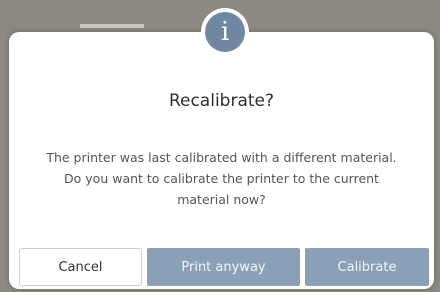 This screenshot has height=292, width=440. What do you see at coordinates (221, 101) in the screenshot?
I see `dialog-title: Recalibrate?` at bounding box center [221, 101].